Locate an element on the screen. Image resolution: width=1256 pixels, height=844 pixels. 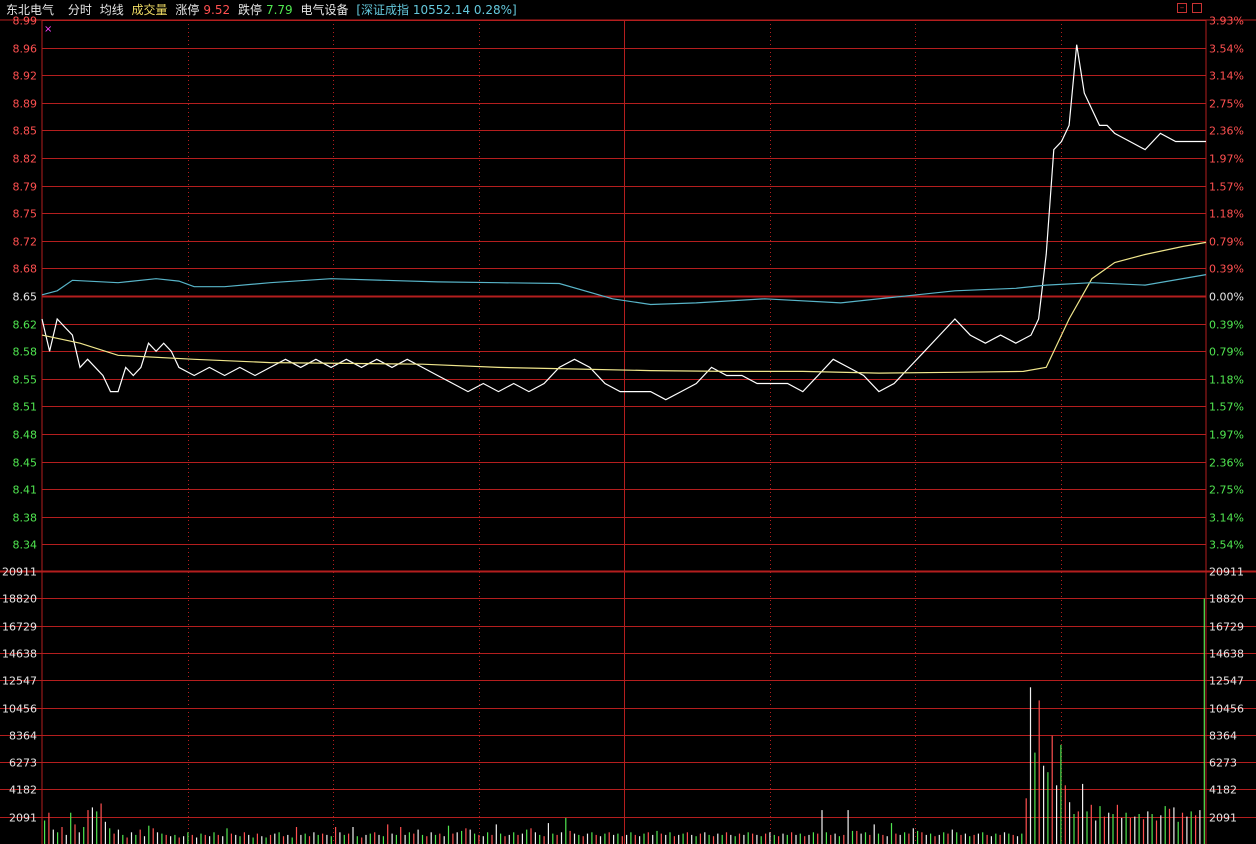
percent-tick-label: 1.57% is located at coordinates (1226, 187).